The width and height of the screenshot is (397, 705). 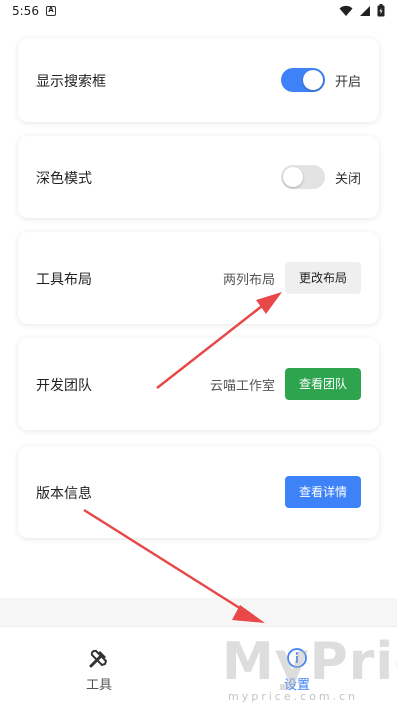 What do you see at coordinates (98, 685) in the screenshot?
I see `tab-tools-label: 工具` at bounding box center [98, 685].